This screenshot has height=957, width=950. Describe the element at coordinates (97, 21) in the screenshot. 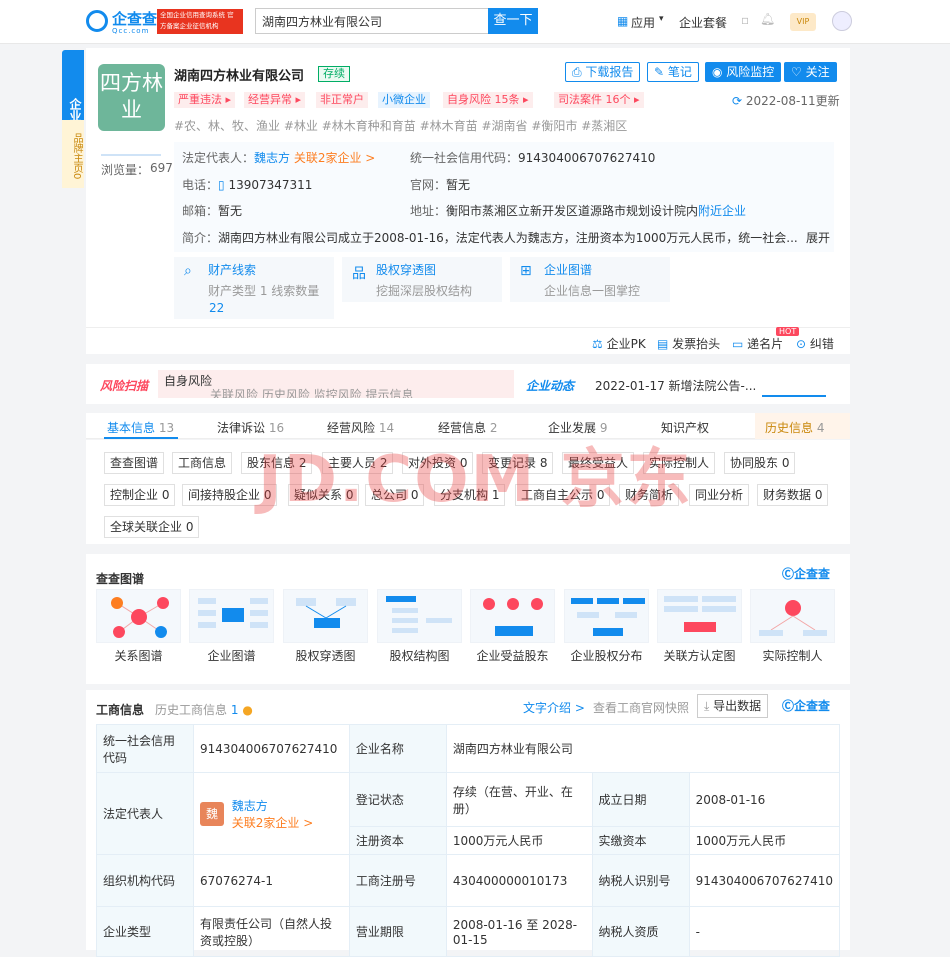

I see `qcc-logo-icon` at that location.